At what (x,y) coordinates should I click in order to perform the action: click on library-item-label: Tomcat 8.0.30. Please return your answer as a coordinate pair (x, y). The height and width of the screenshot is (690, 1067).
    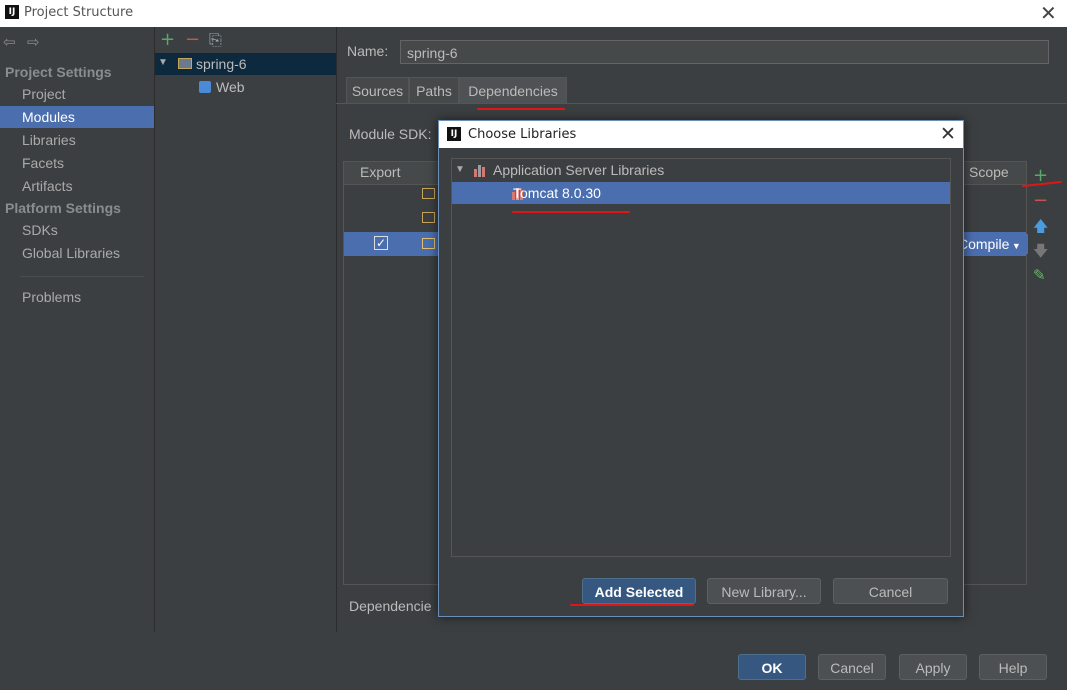
    Looking at the image, I should click on (557, 193).